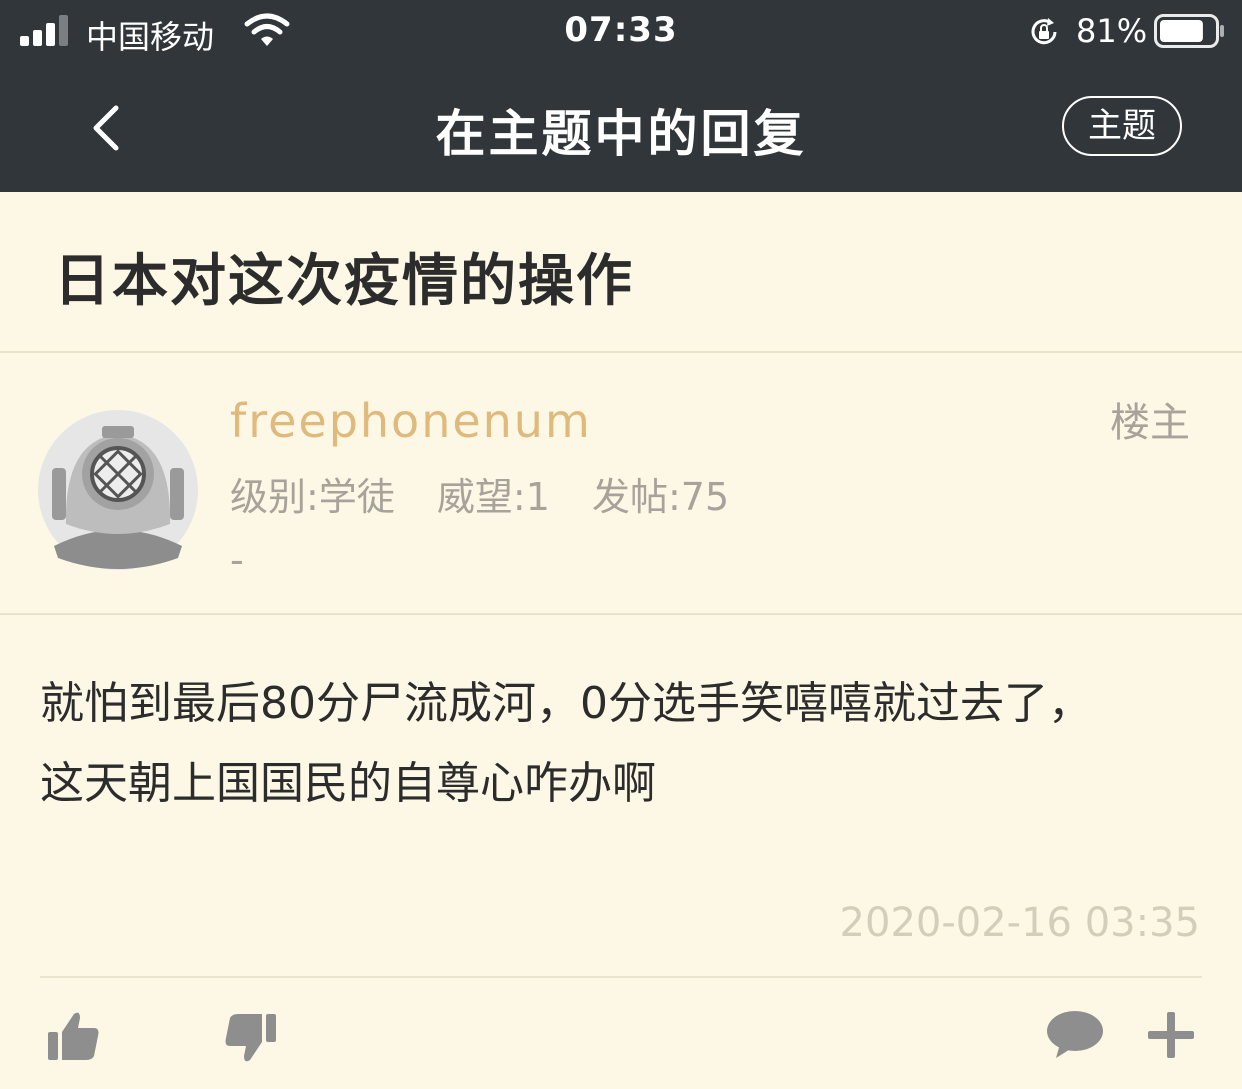  I want to click on user-meta: 级别:学徒 威望:1 发帖:75, so click(494, 493).